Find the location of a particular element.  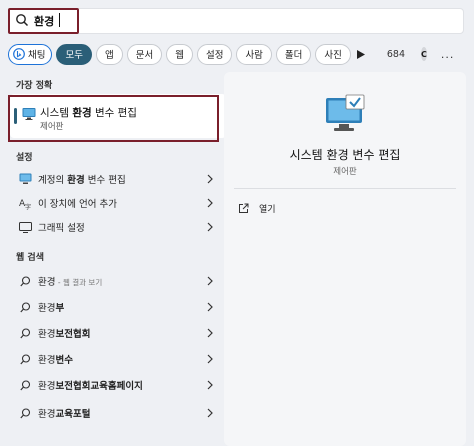

web-result-item: 환경교육포털 is located at coordinates (114, 413).